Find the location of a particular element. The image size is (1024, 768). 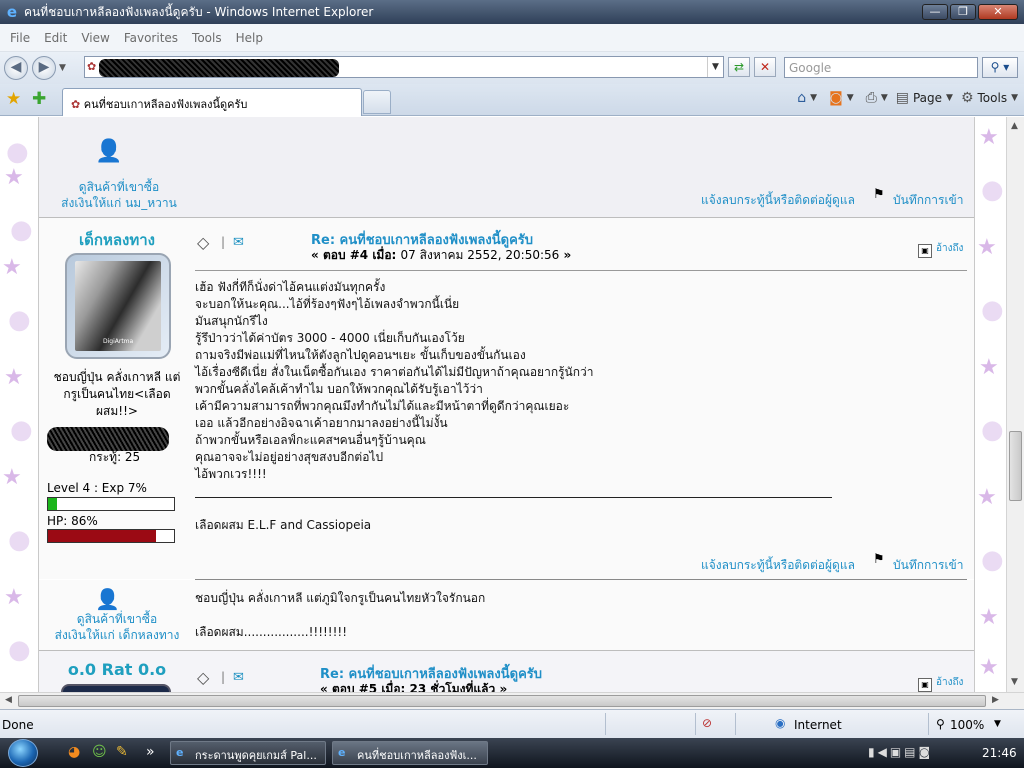

tab-current: ✿ คนที่ชอบเกาหลีลองฟังเพลงนี้ดูครับ is located at coordinates (212, 102).